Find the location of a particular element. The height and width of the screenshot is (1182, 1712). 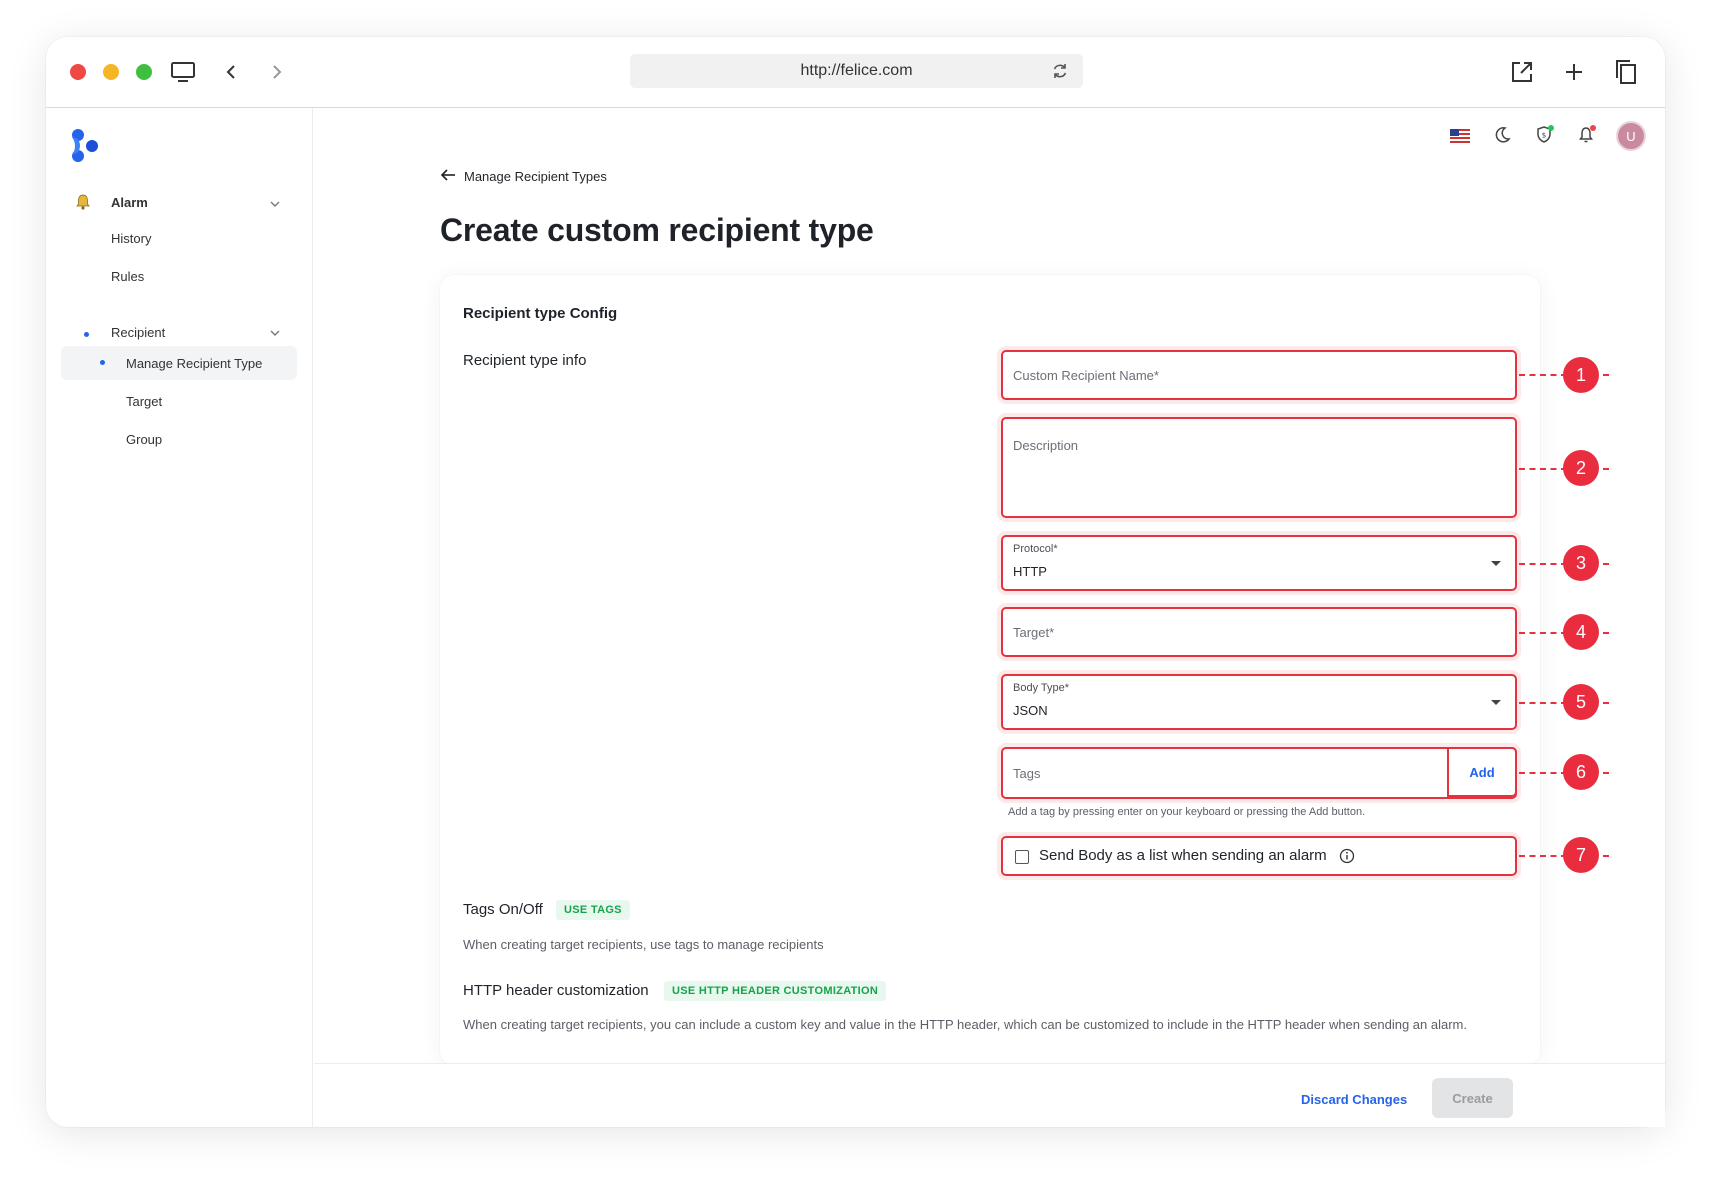

bell-icon is located at coordinates (83, 202).